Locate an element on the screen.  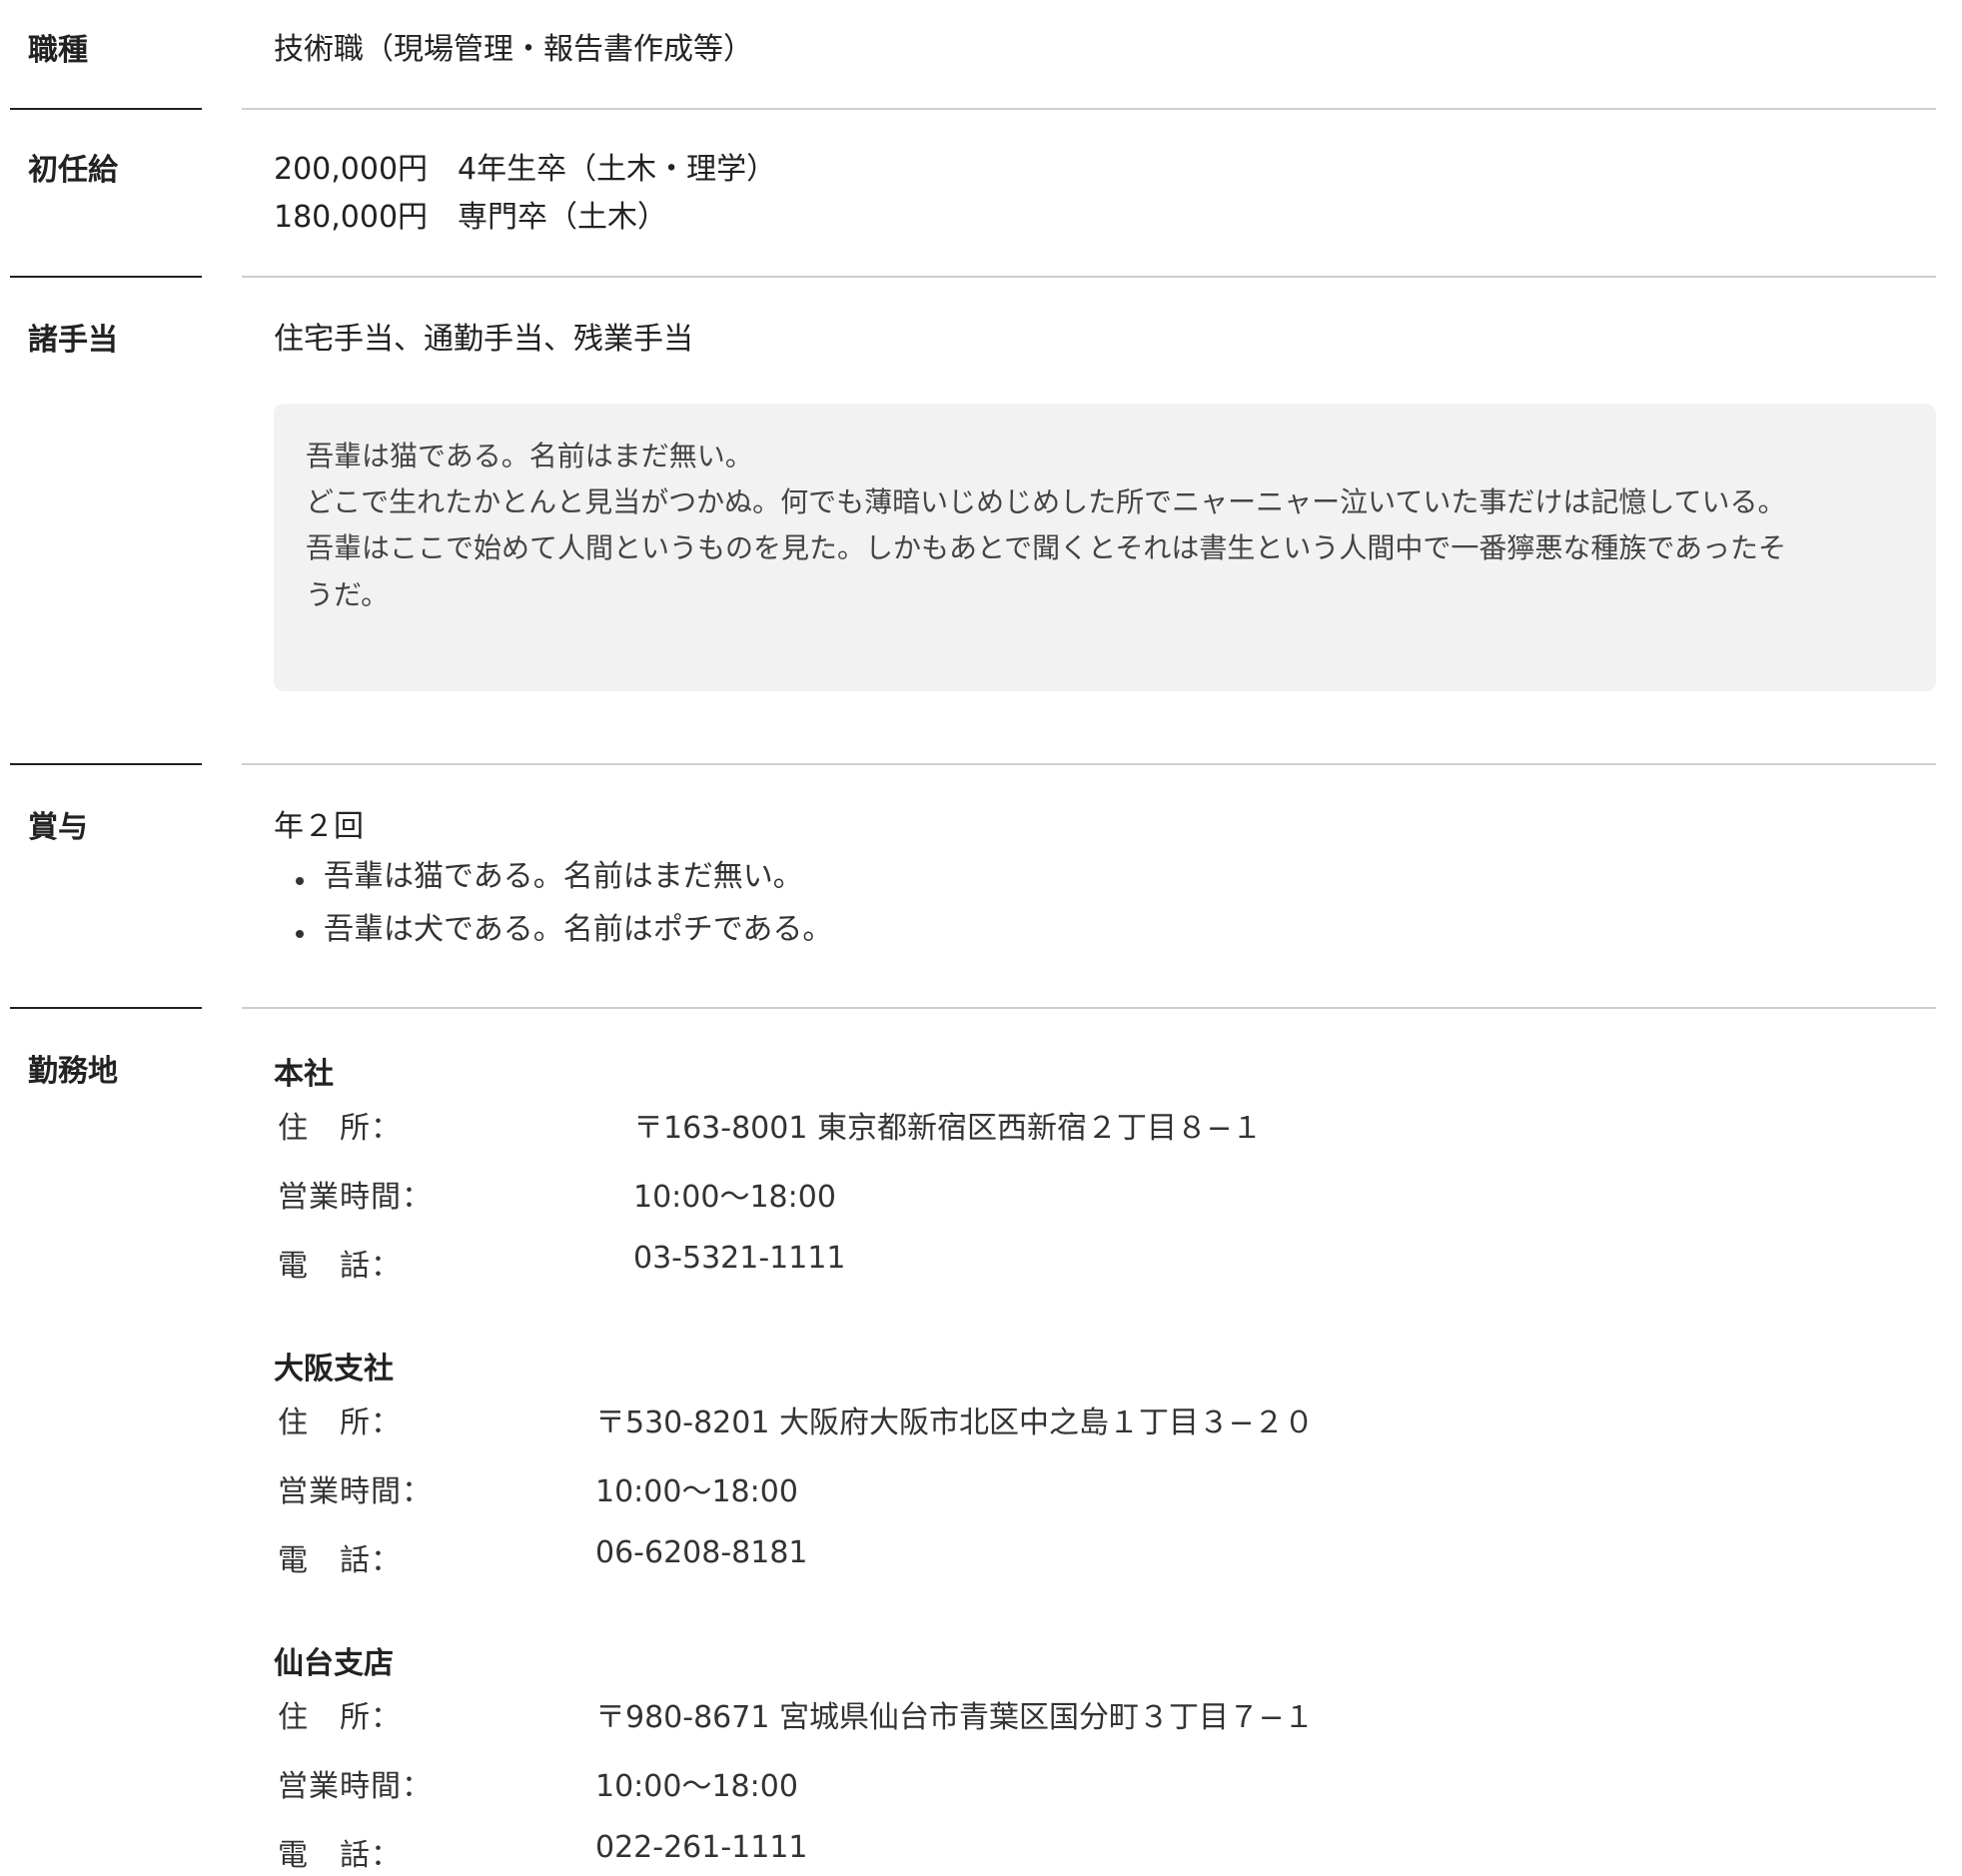
bonus-value: 年２回 is located at coordinates (319, 827).